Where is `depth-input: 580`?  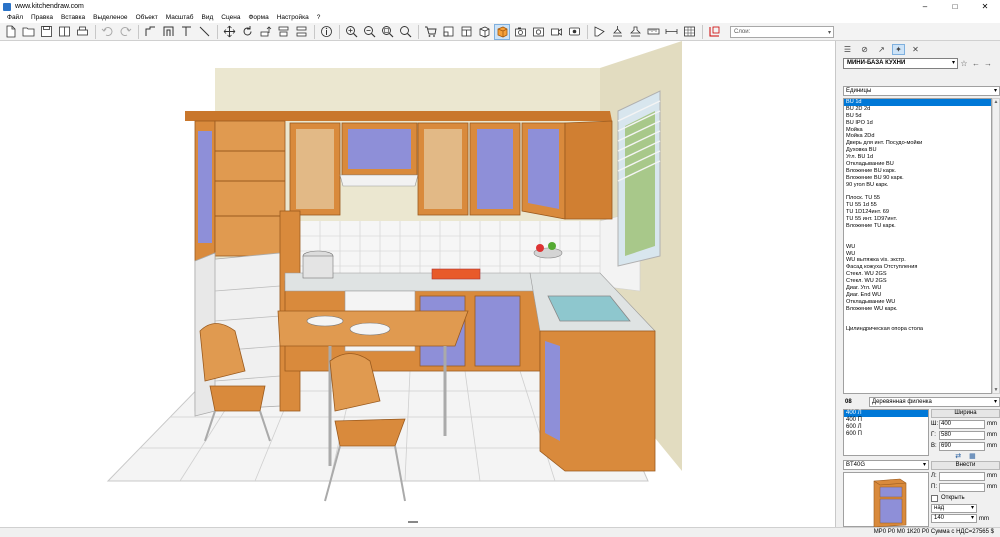 depth-input: 580 is located at coordinates (962, 435).